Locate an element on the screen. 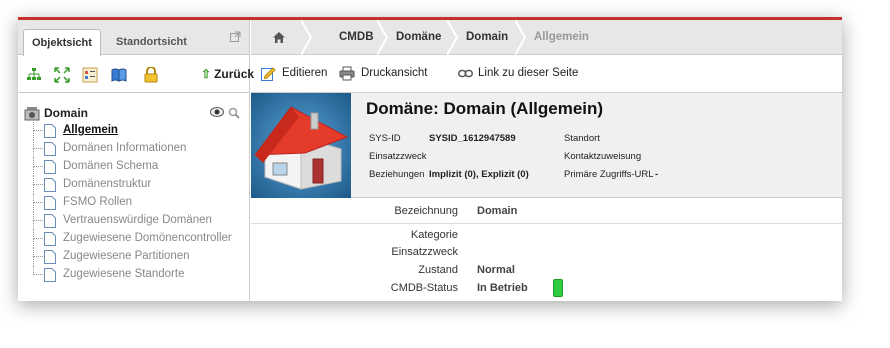 Image resolution: width=890 pixels, height=348 pixels. permalink-button: Link zu dieser Seite is located at coordinates (528, 73).